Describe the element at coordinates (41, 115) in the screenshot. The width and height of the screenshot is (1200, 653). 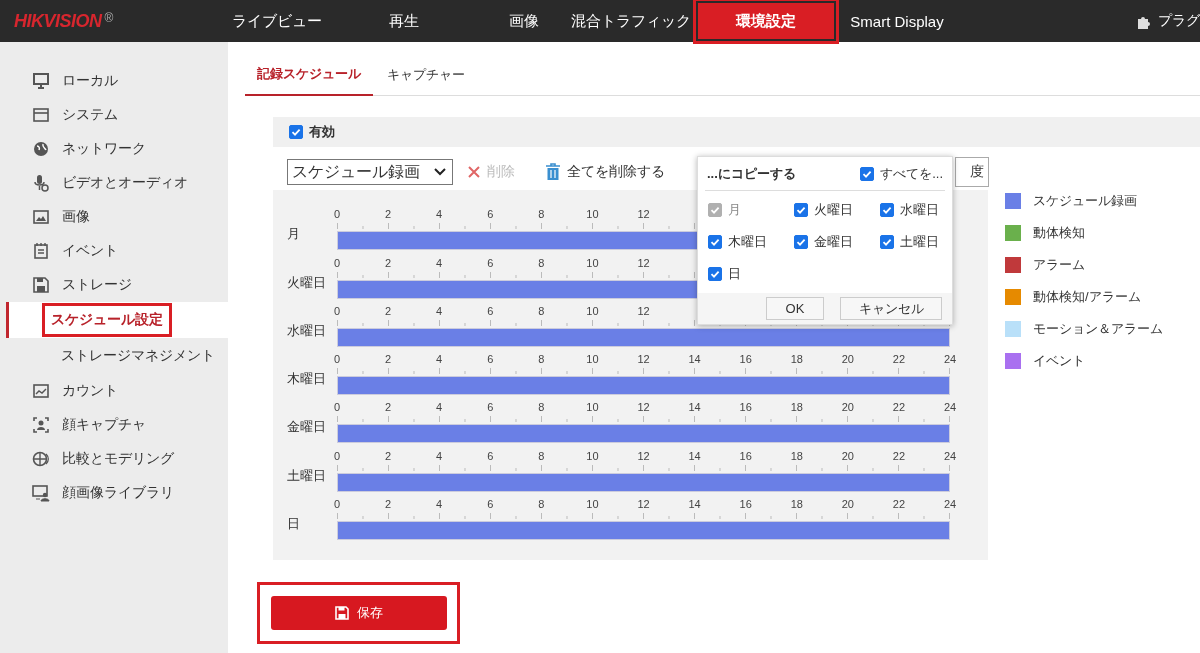
I see `window-icon` at that location.